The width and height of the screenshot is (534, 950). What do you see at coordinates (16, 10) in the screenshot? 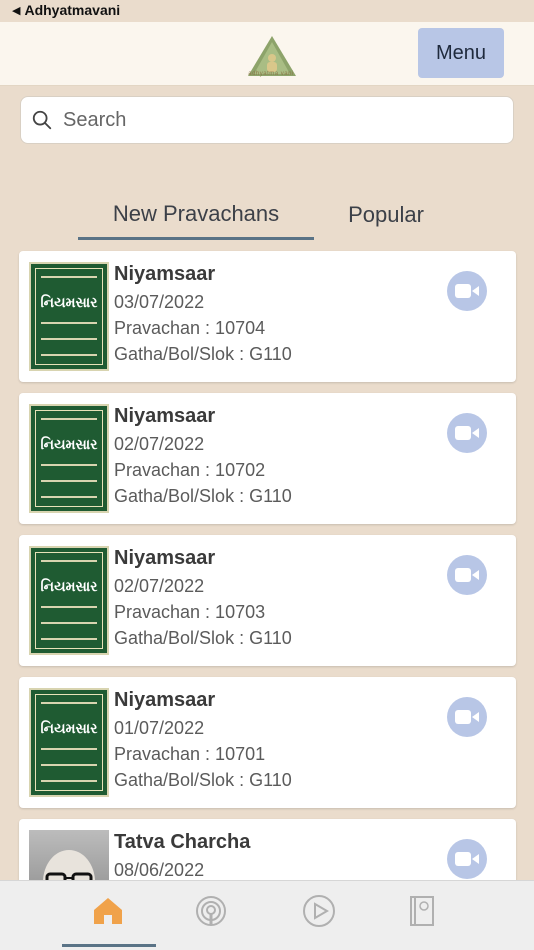
I see `back-arrow-icon: ◀` at bounding box center [16, 10].